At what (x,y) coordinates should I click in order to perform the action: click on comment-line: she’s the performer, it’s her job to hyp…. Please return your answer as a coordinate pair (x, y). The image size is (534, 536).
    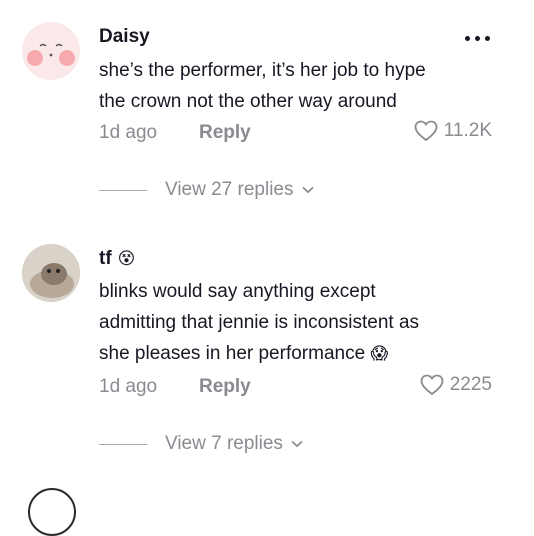
    Looking at the image, I should click on (262, 70).